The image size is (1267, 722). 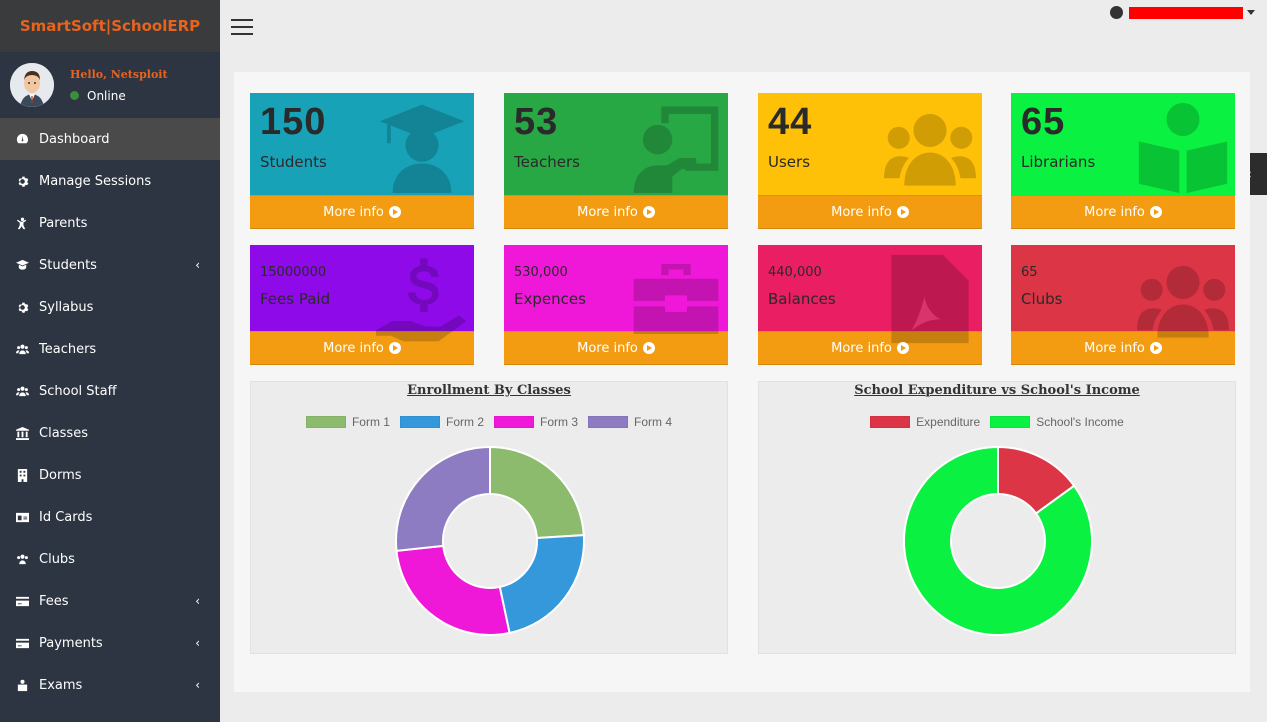 What do you see at coordinates (61, 685) in the screenshot?
I see `sidebar-item-label: Exams` at bounding box center [61, 685].